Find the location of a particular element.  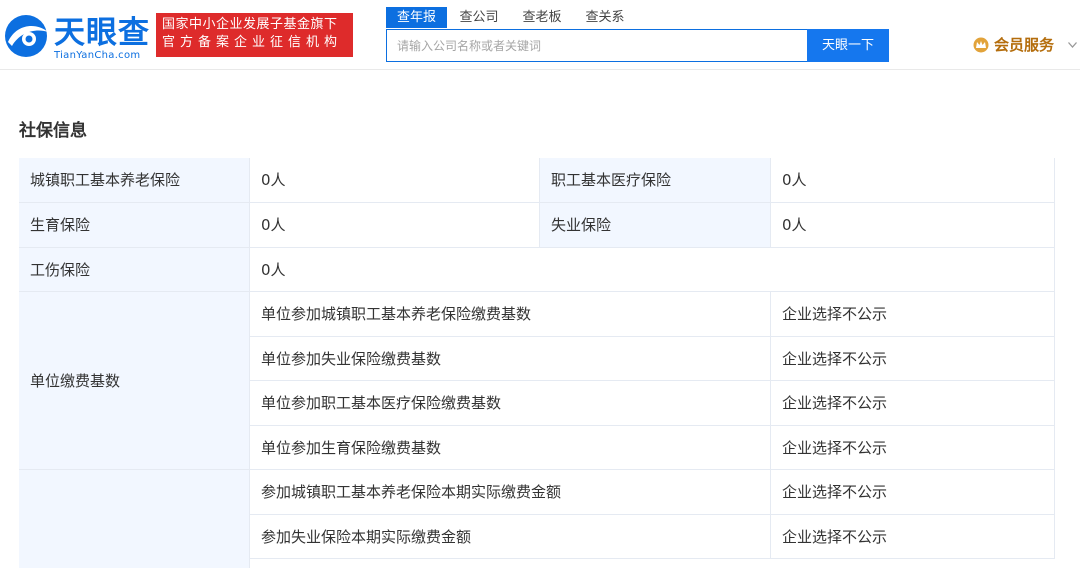

pension-insurance-label: 城镇职工基本养老保险 is located at coordinates (134, 180).